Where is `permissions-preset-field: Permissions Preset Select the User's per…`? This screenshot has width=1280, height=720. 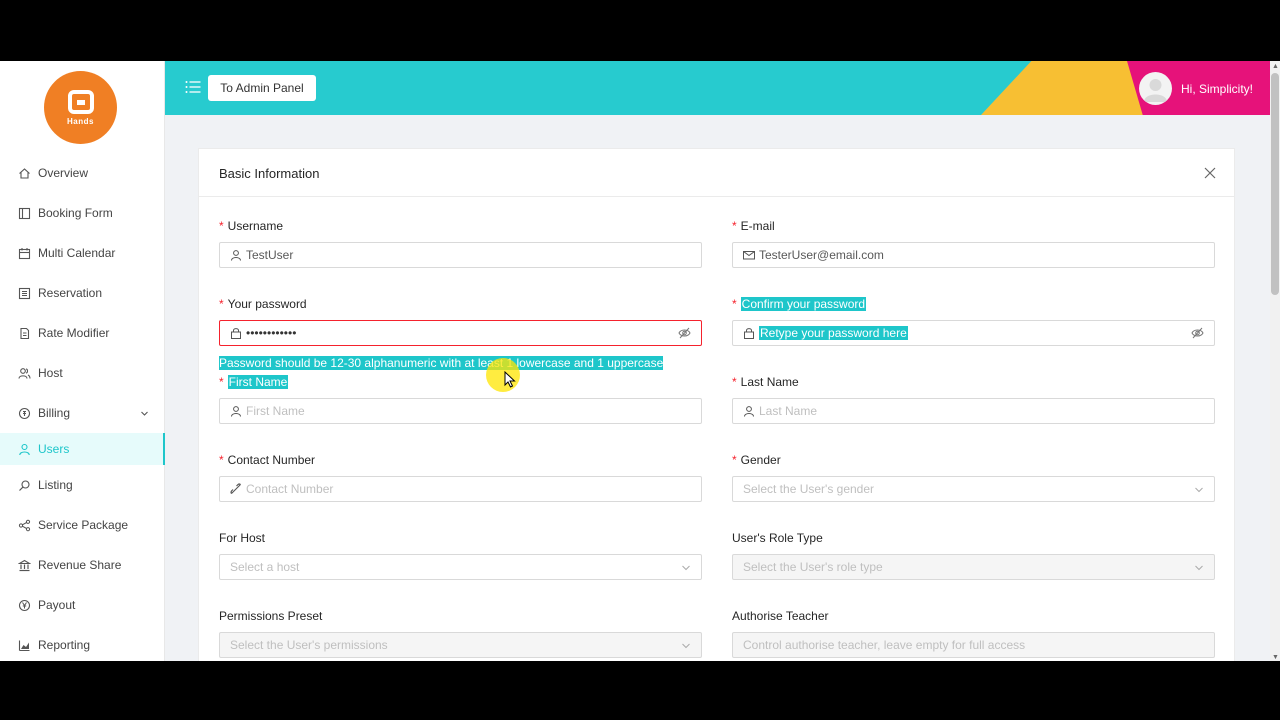
permissions-preset-field: Permissions Preset Select the User's per… is located at coordinates (460, 633).